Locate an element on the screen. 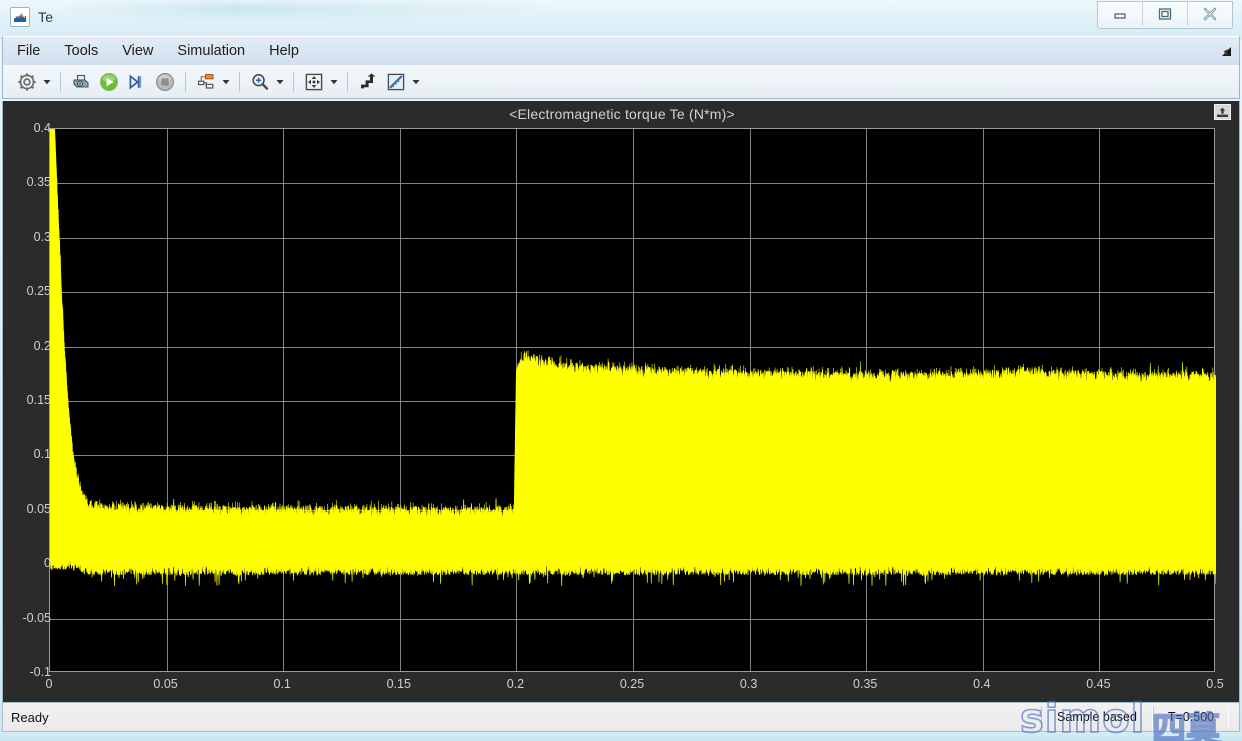  x-tick-label: 0 is located at coordinates (49, 684).